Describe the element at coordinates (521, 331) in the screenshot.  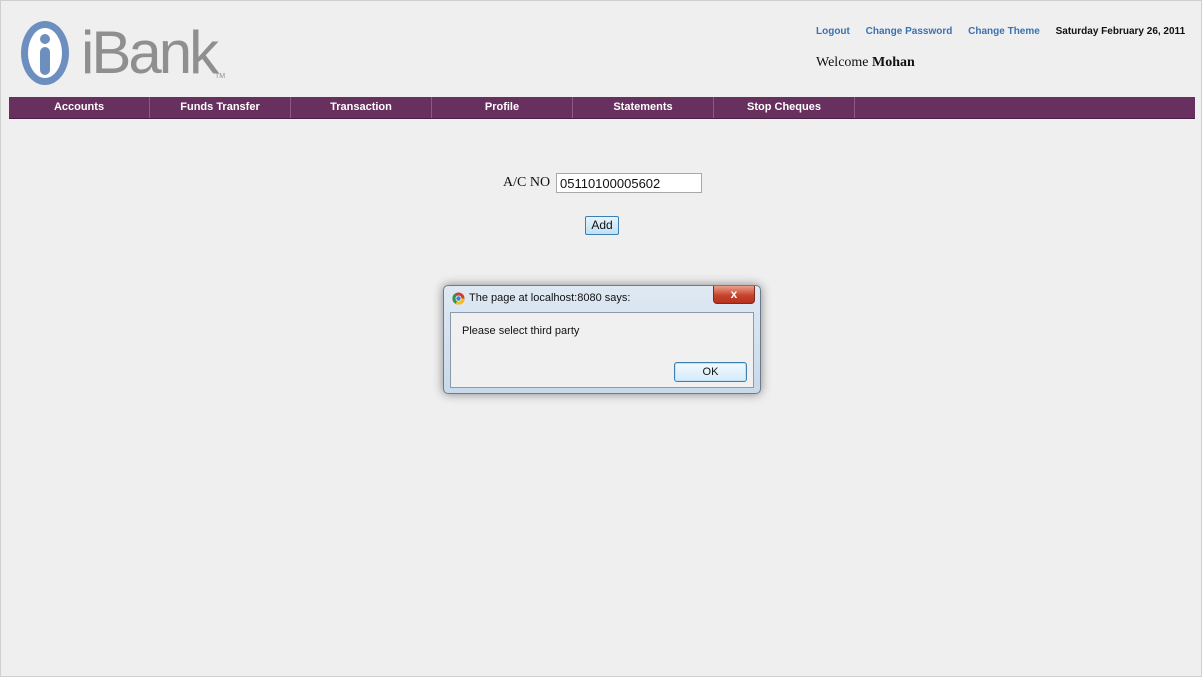
I see `dialog-message: Please select third party` at that location.